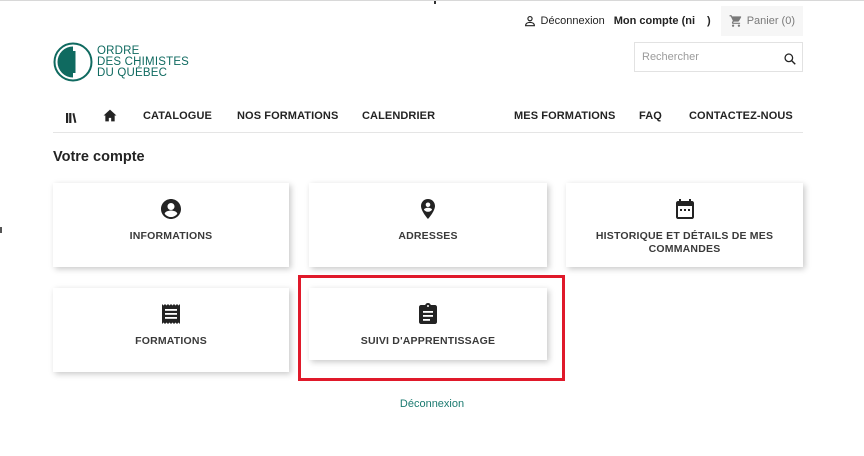 The image size is (864, 456). What do you see at coordinates (735, 21) in the screenshot?
I see `shopping-cart-icon` at bounding box center [735, 21].